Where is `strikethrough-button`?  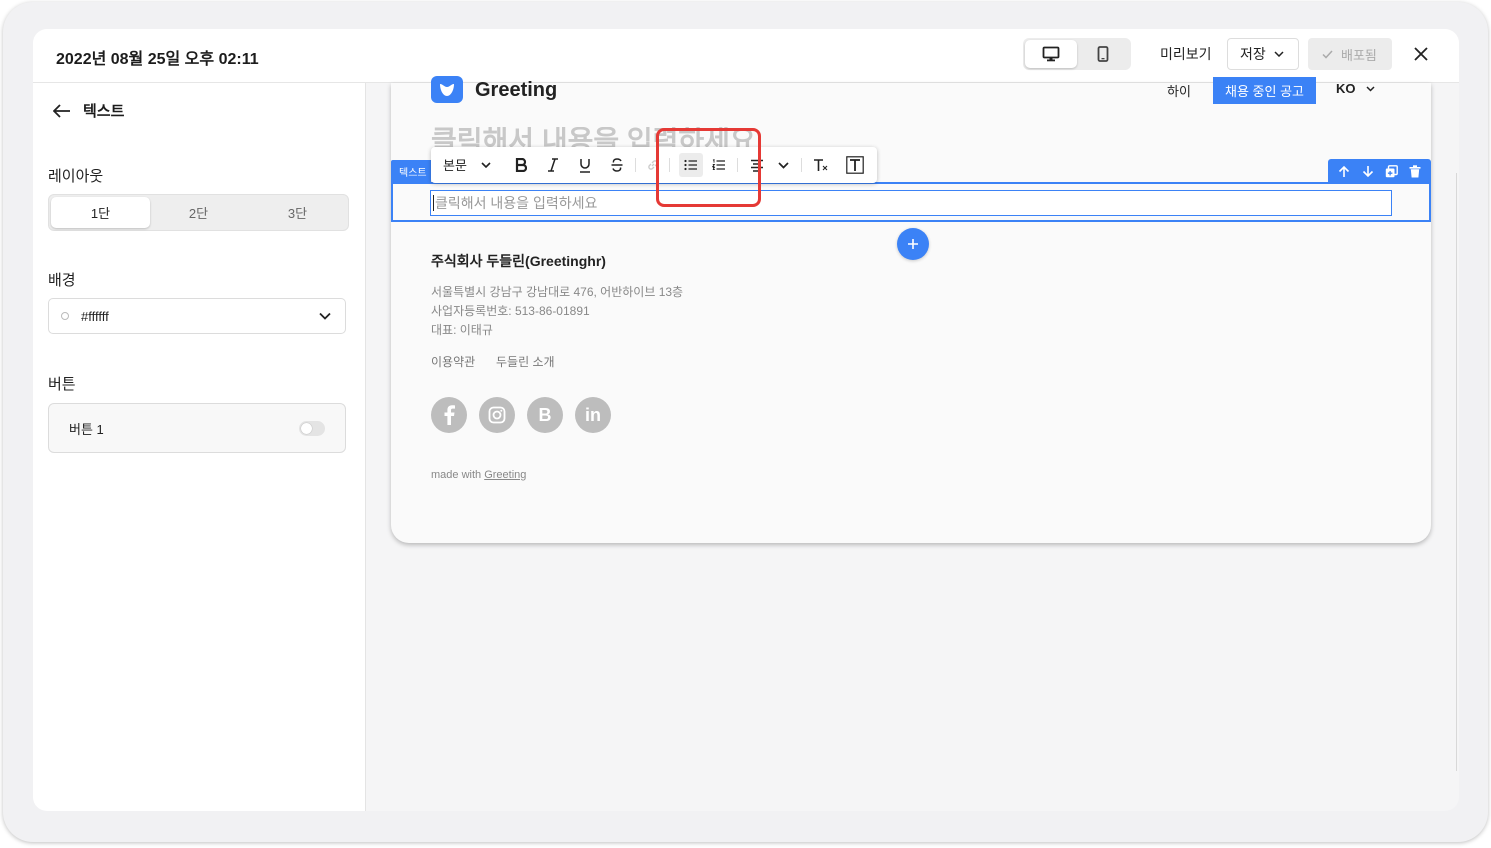 strikethrough-button is located at coordinates (617, 165).